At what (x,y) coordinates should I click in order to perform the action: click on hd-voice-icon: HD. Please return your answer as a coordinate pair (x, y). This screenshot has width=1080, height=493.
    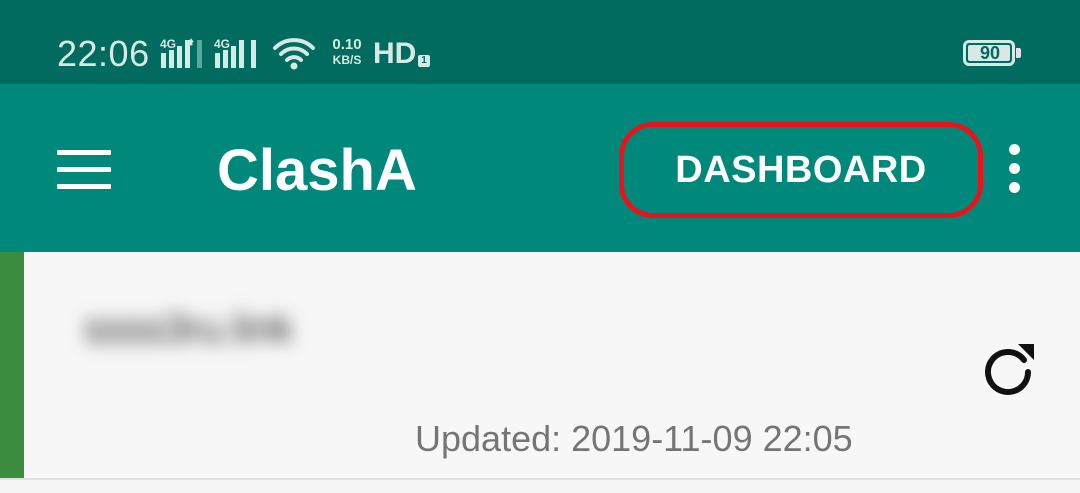
    Looking at the image, I should click on (395, 53).